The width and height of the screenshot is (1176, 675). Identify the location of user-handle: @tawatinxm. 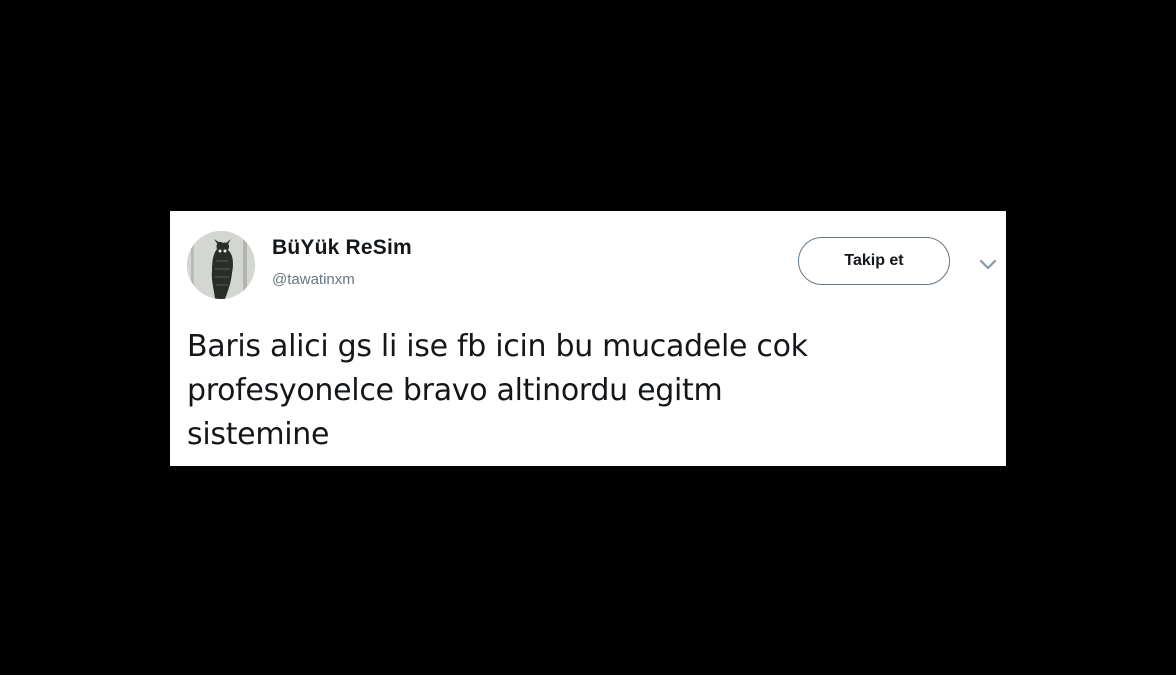
(313, 279).